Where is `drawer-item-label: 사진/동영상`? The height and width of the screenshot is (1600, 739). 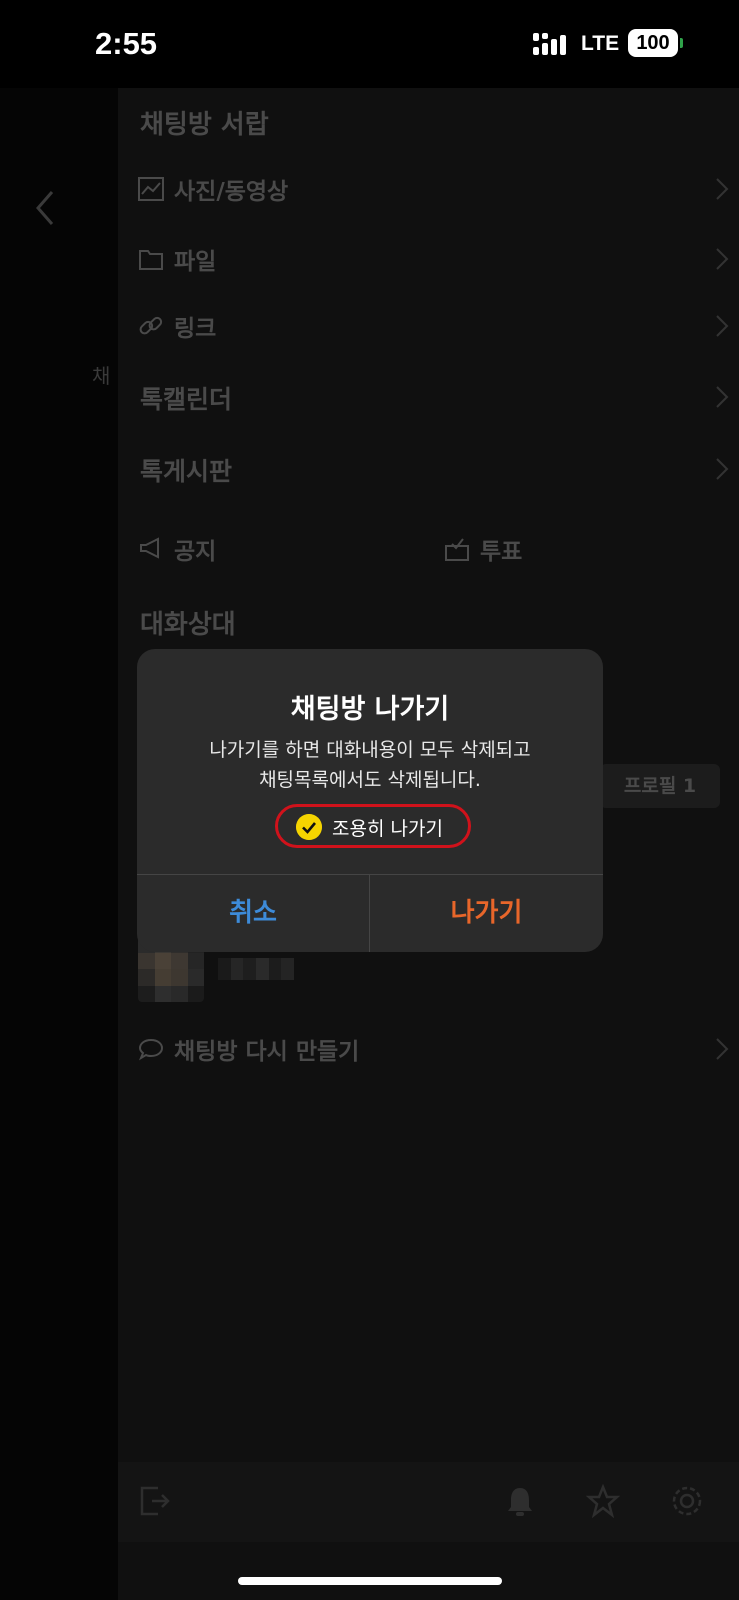
drawer-item-label: 사진/동영상 is located at coordinates (231, 192).